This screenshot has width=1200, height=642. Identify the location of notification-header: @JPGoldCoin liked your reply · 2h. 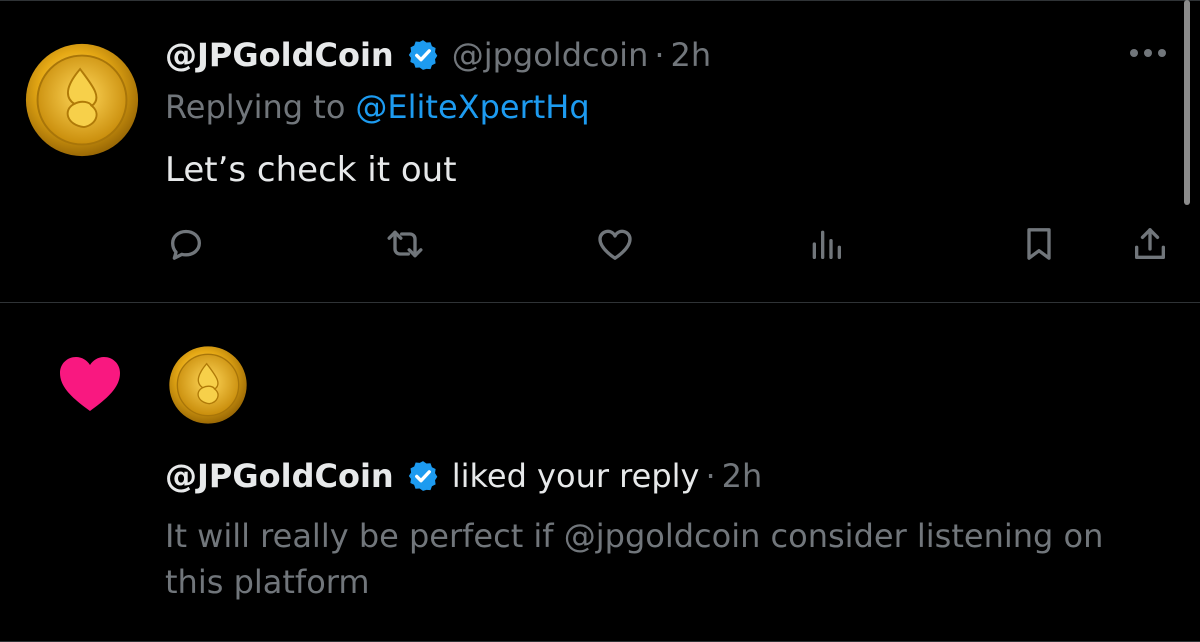
(463, 476).